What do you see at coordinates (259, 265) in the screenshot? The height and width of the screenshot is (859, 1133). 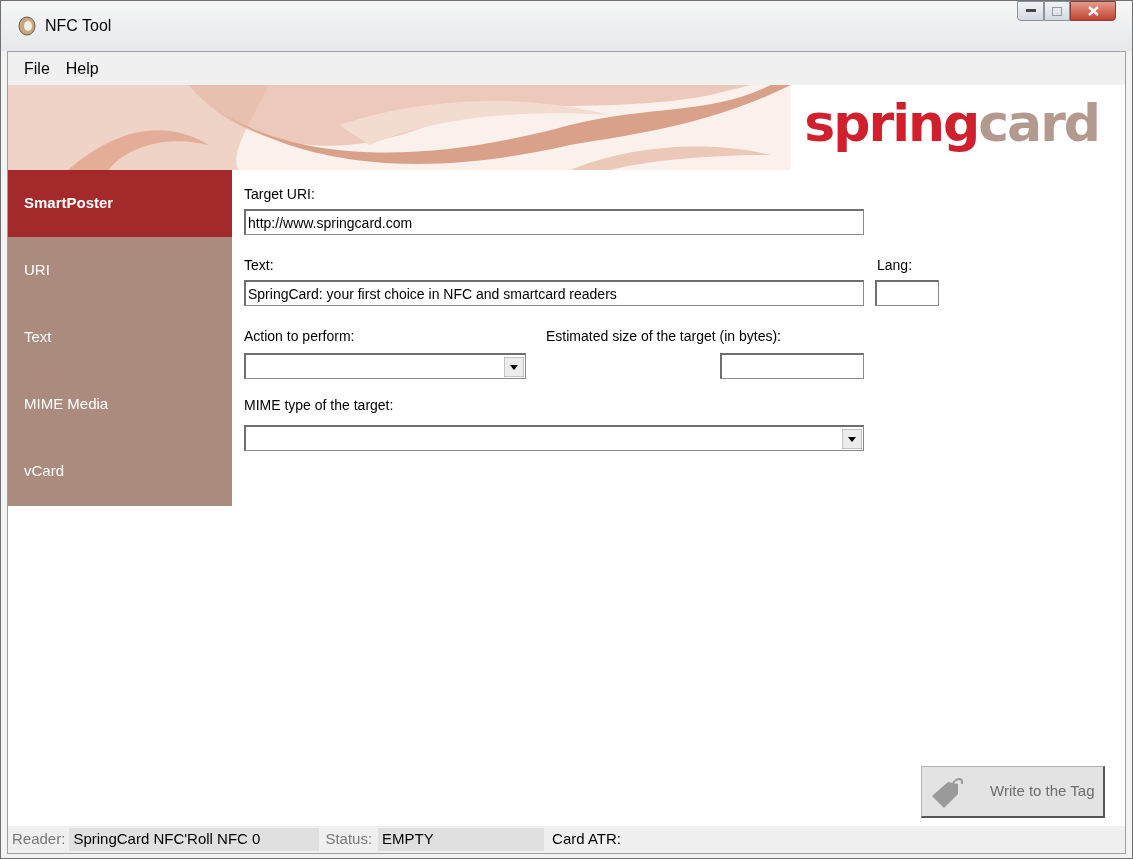 I see `field-label: Text:` at bounding box center [259, 265].